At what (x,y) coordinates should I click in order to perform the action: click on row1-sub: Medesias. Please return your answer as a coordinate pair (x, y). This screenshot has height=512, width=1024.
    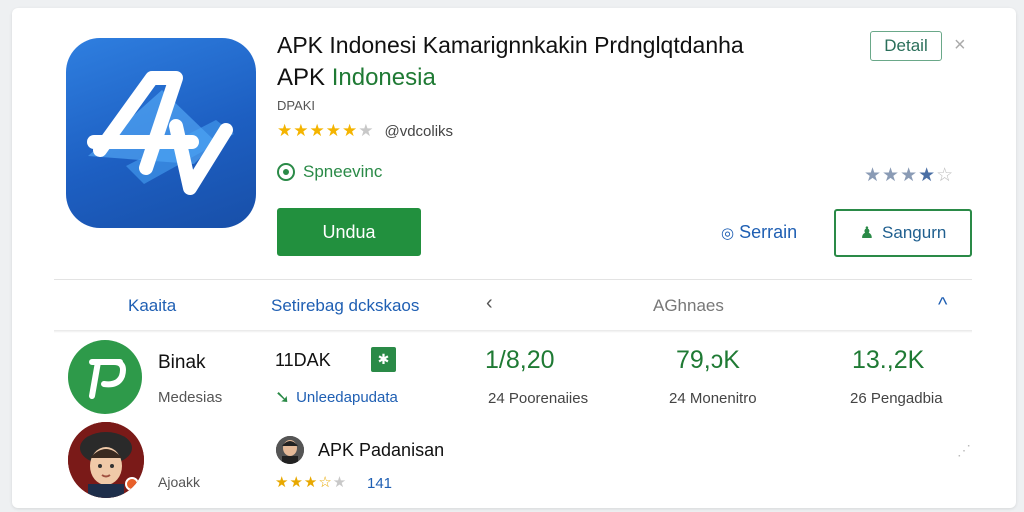
    Looking at the image, I should click on (190, 397).